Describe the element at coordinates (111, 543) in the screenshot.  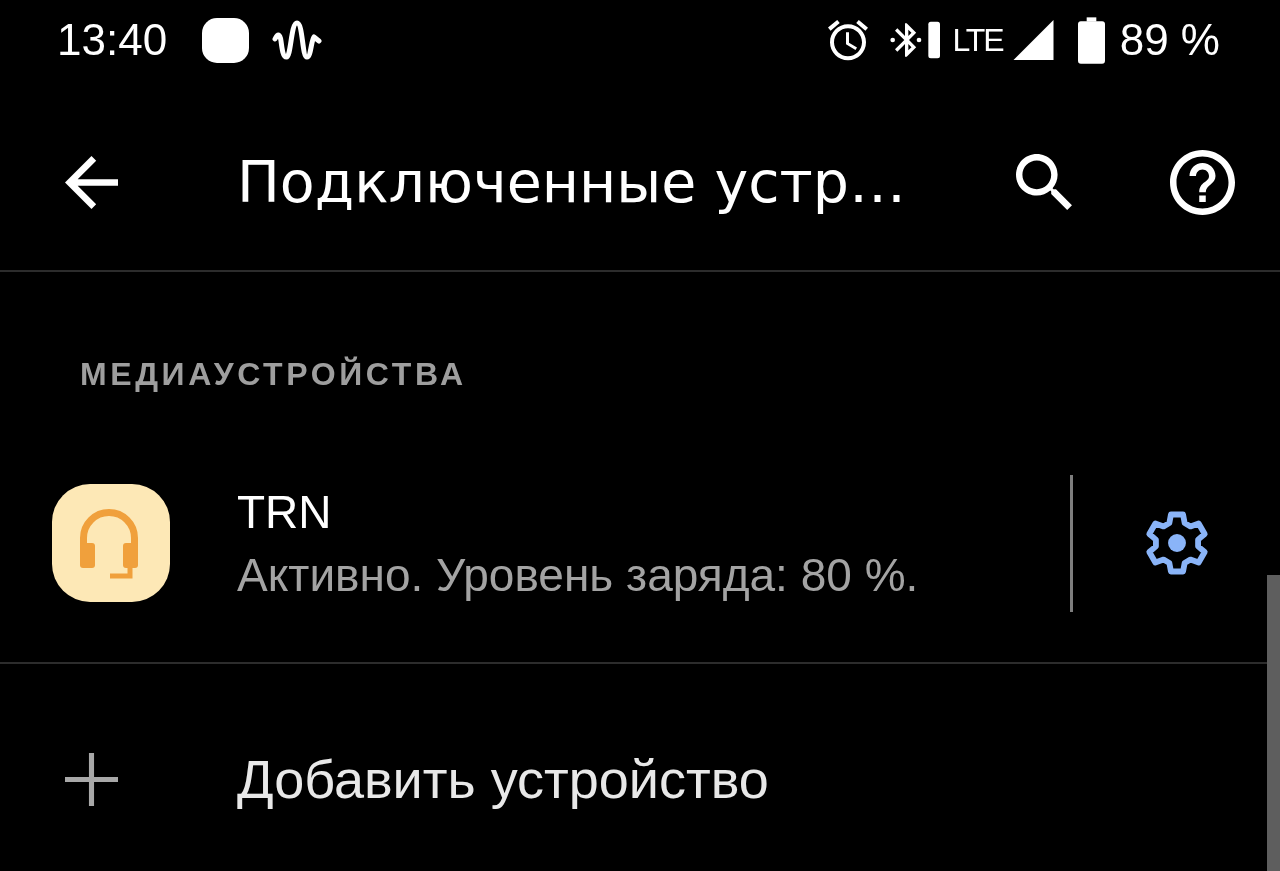
I see `headset-icon` at that location.